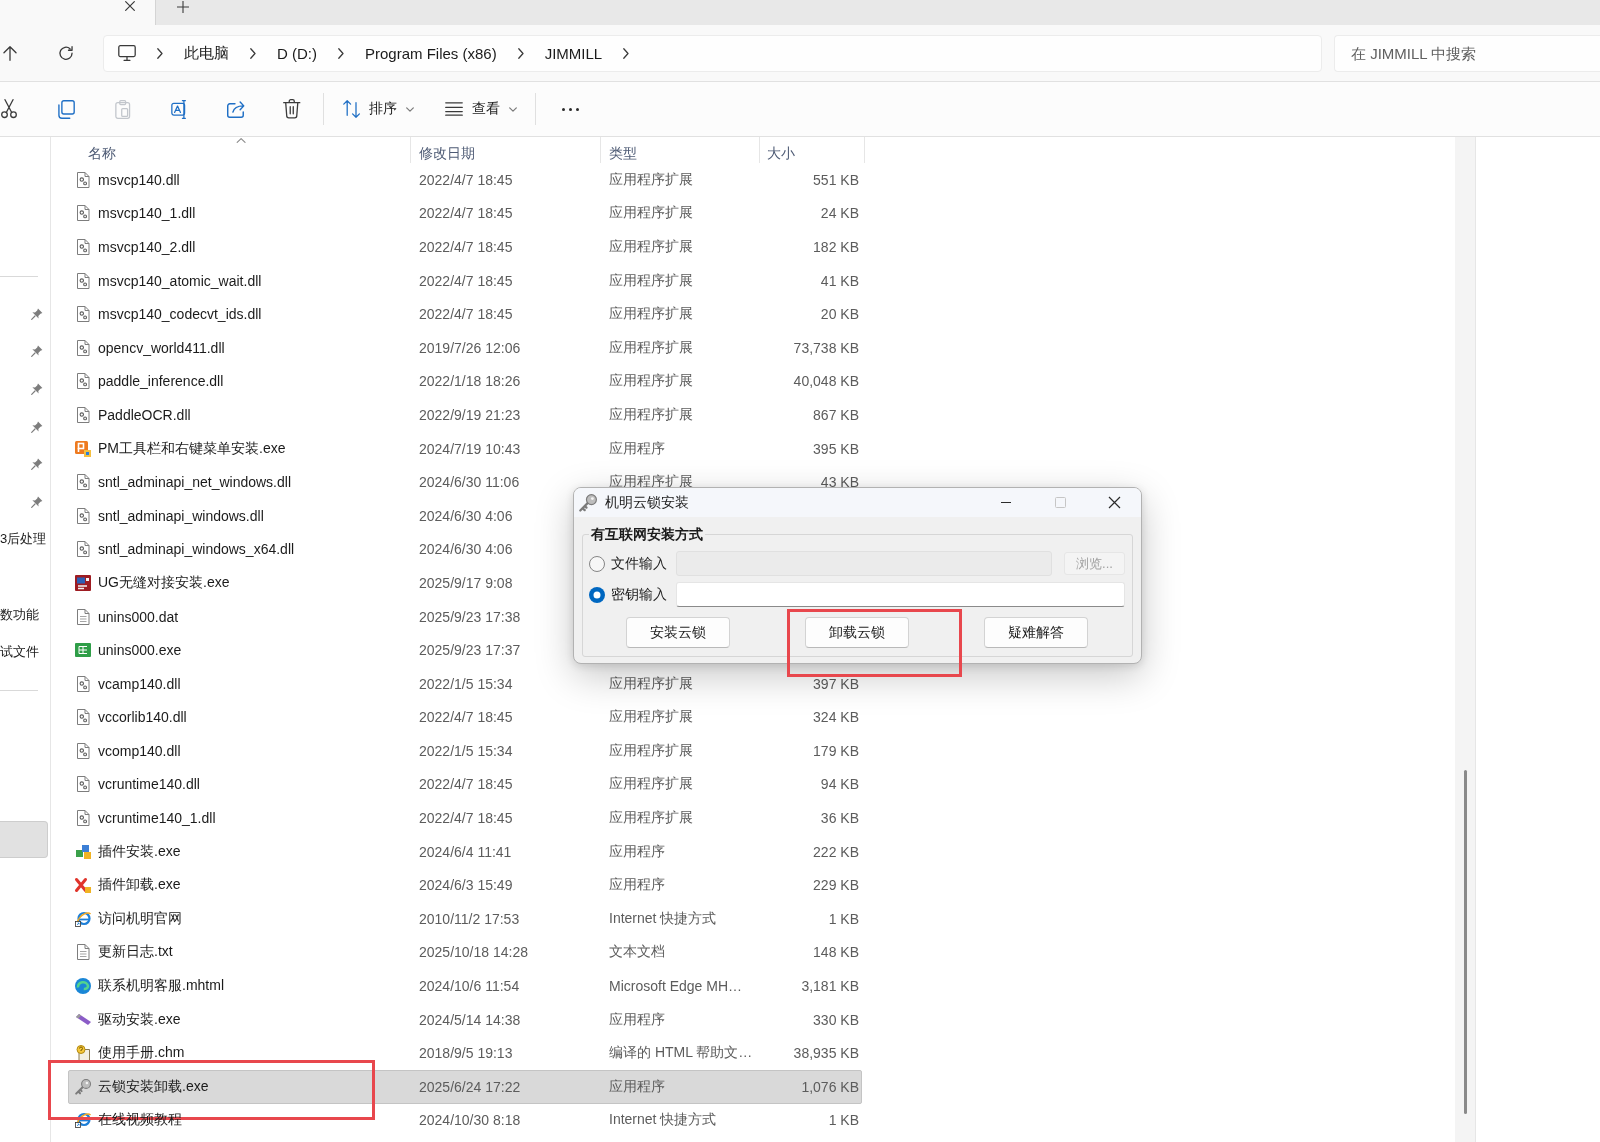  I want to click on date-cell-text: 2024/6/3 15:49, so click(465, 885).